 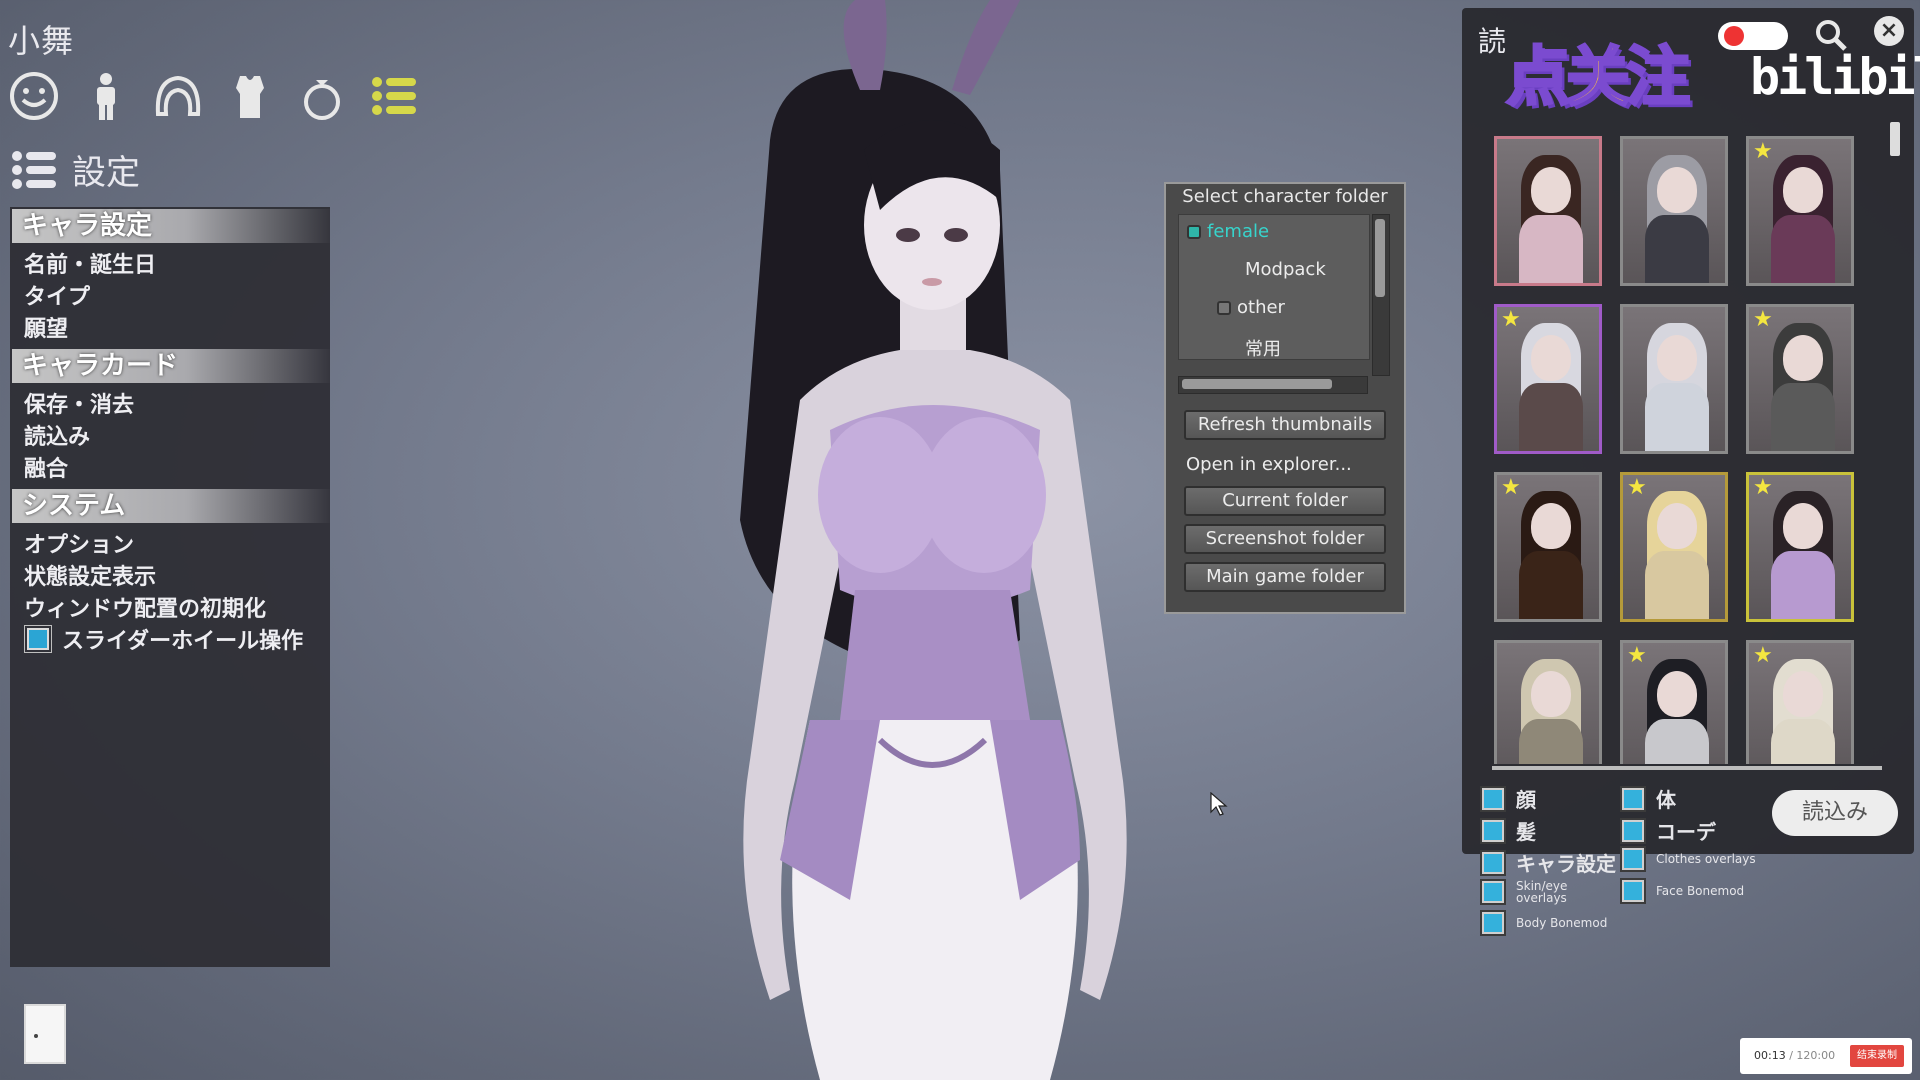 I want to click on follow-sticker: 点关注, so click(x=1620, y=68).